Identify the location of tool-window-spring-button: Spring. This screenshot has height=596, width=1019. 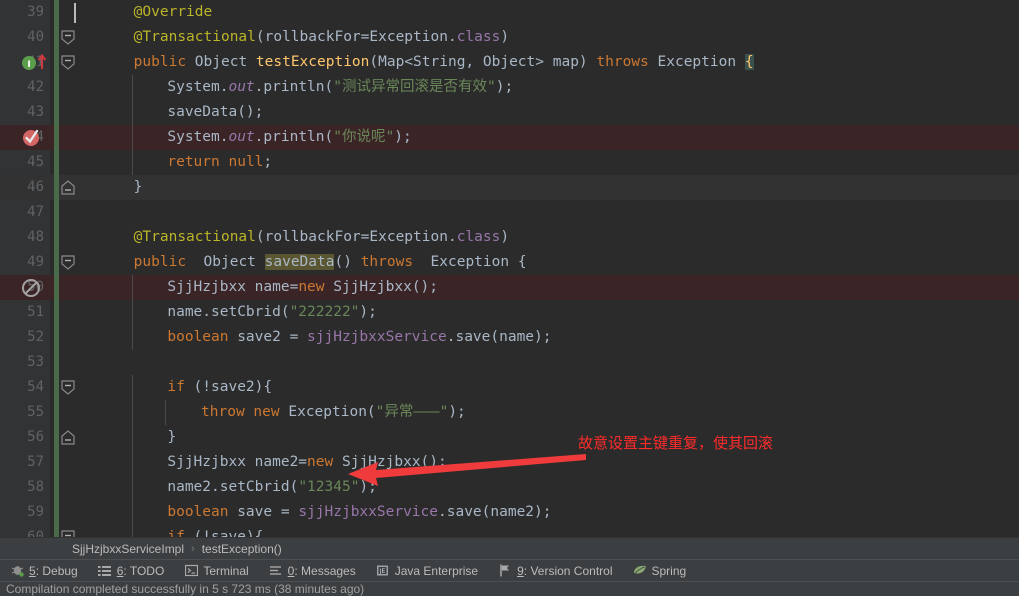
(660, 571).